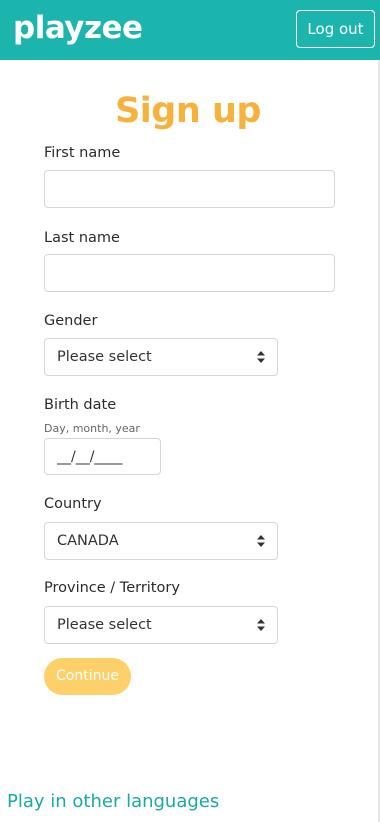  I want to click on province-select: Please select, so click(161, 625).